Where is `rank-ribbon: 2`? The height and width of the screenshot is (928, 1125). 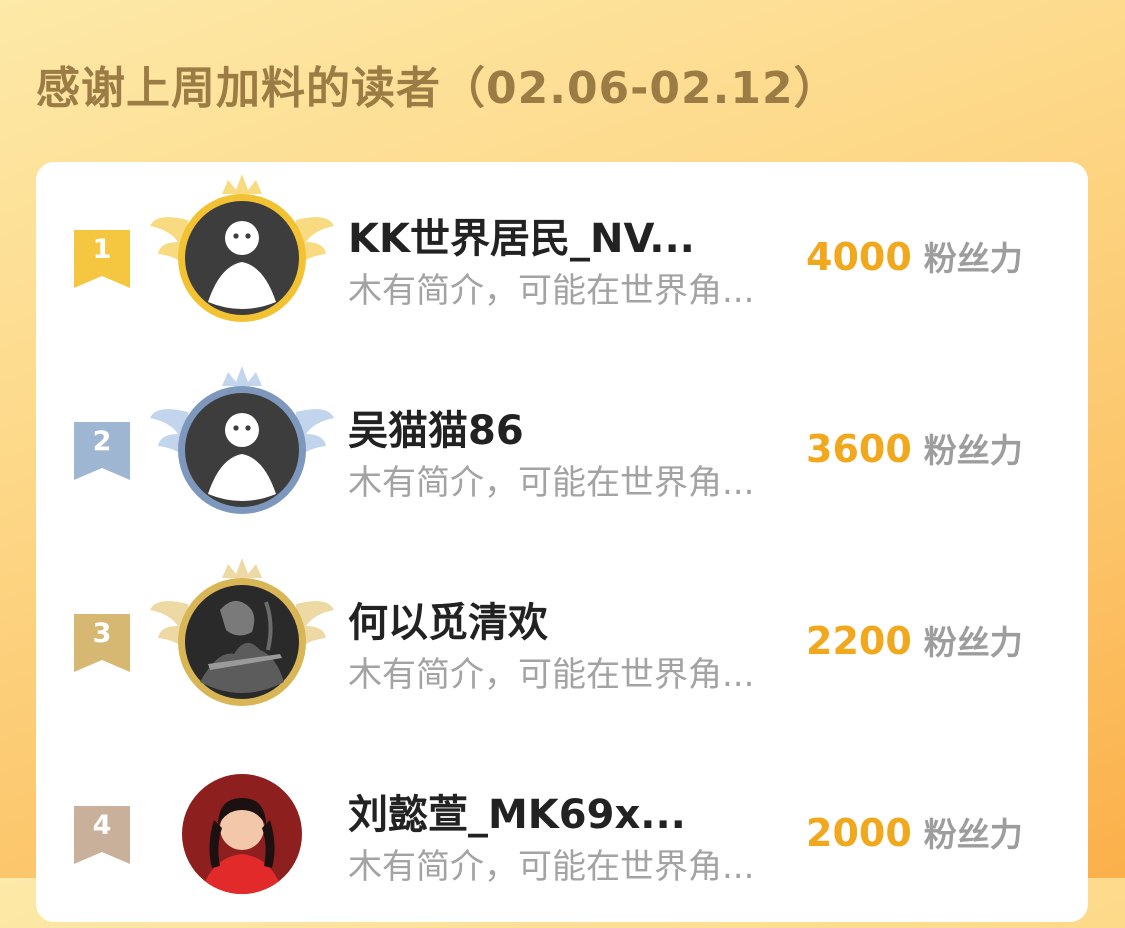
rank-ribbon: 2 is located at coordinates (102, 451).